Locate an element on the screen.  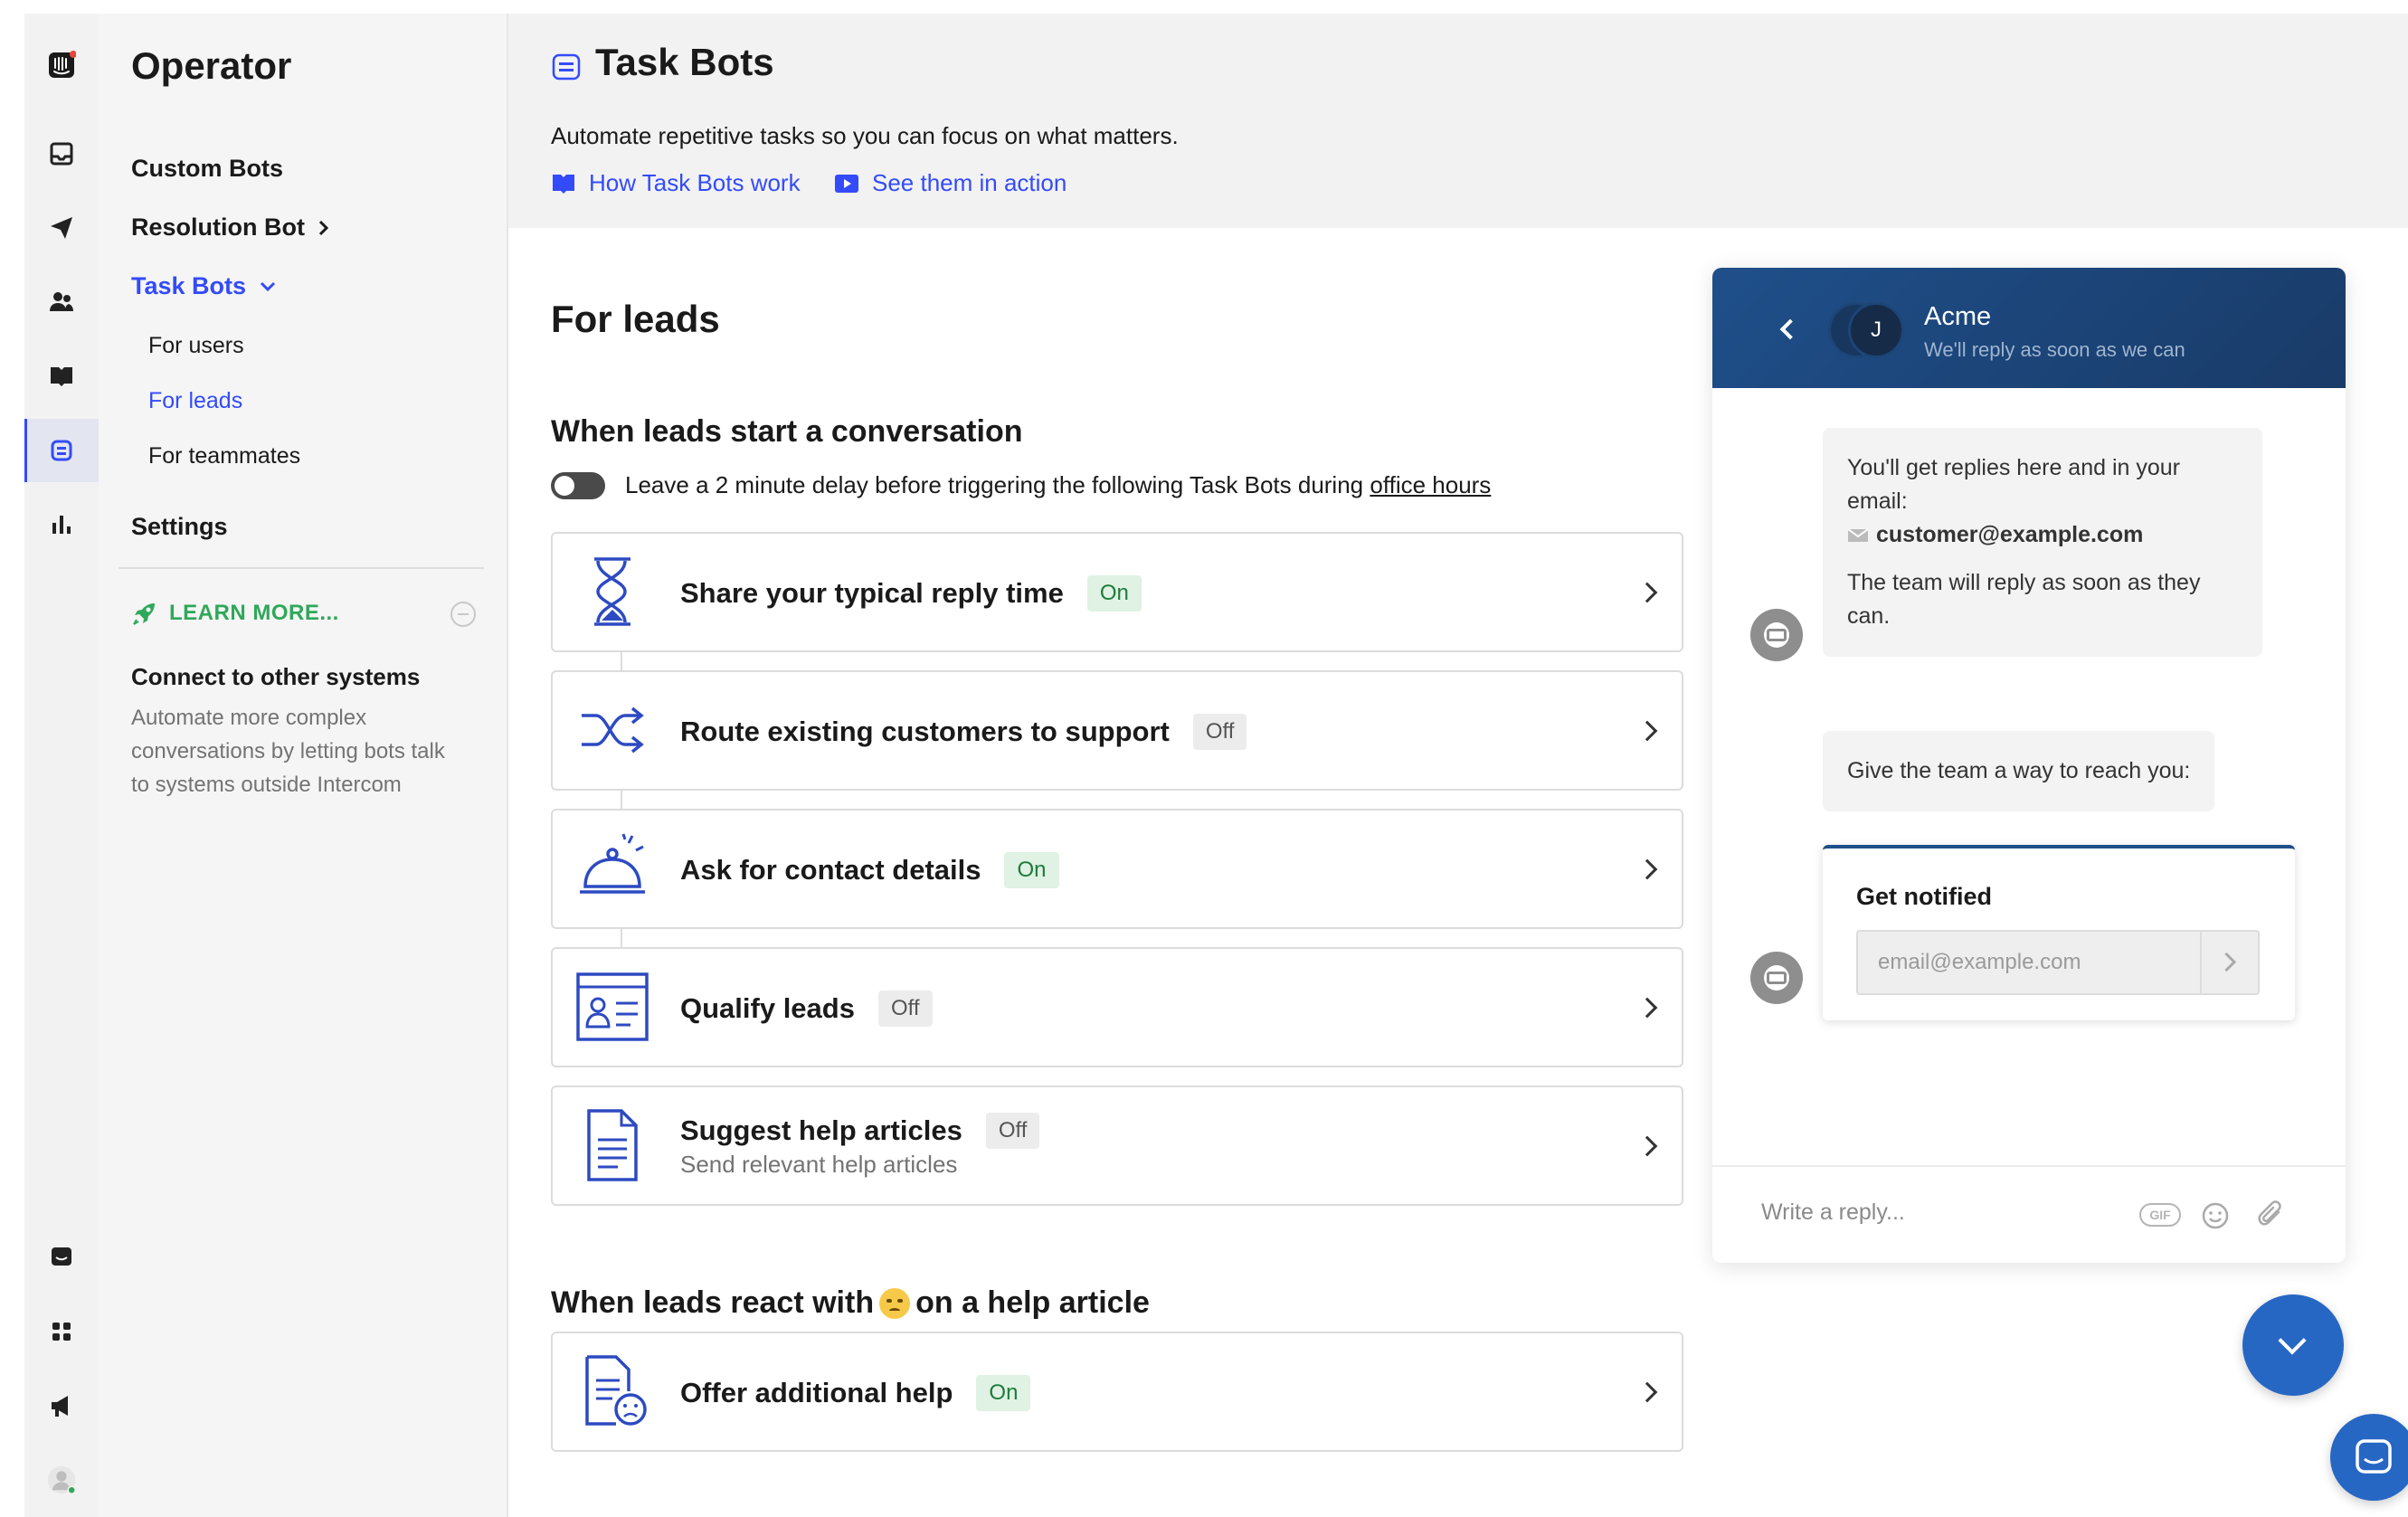
service-bell-icon is located at coordinates (612, 863).